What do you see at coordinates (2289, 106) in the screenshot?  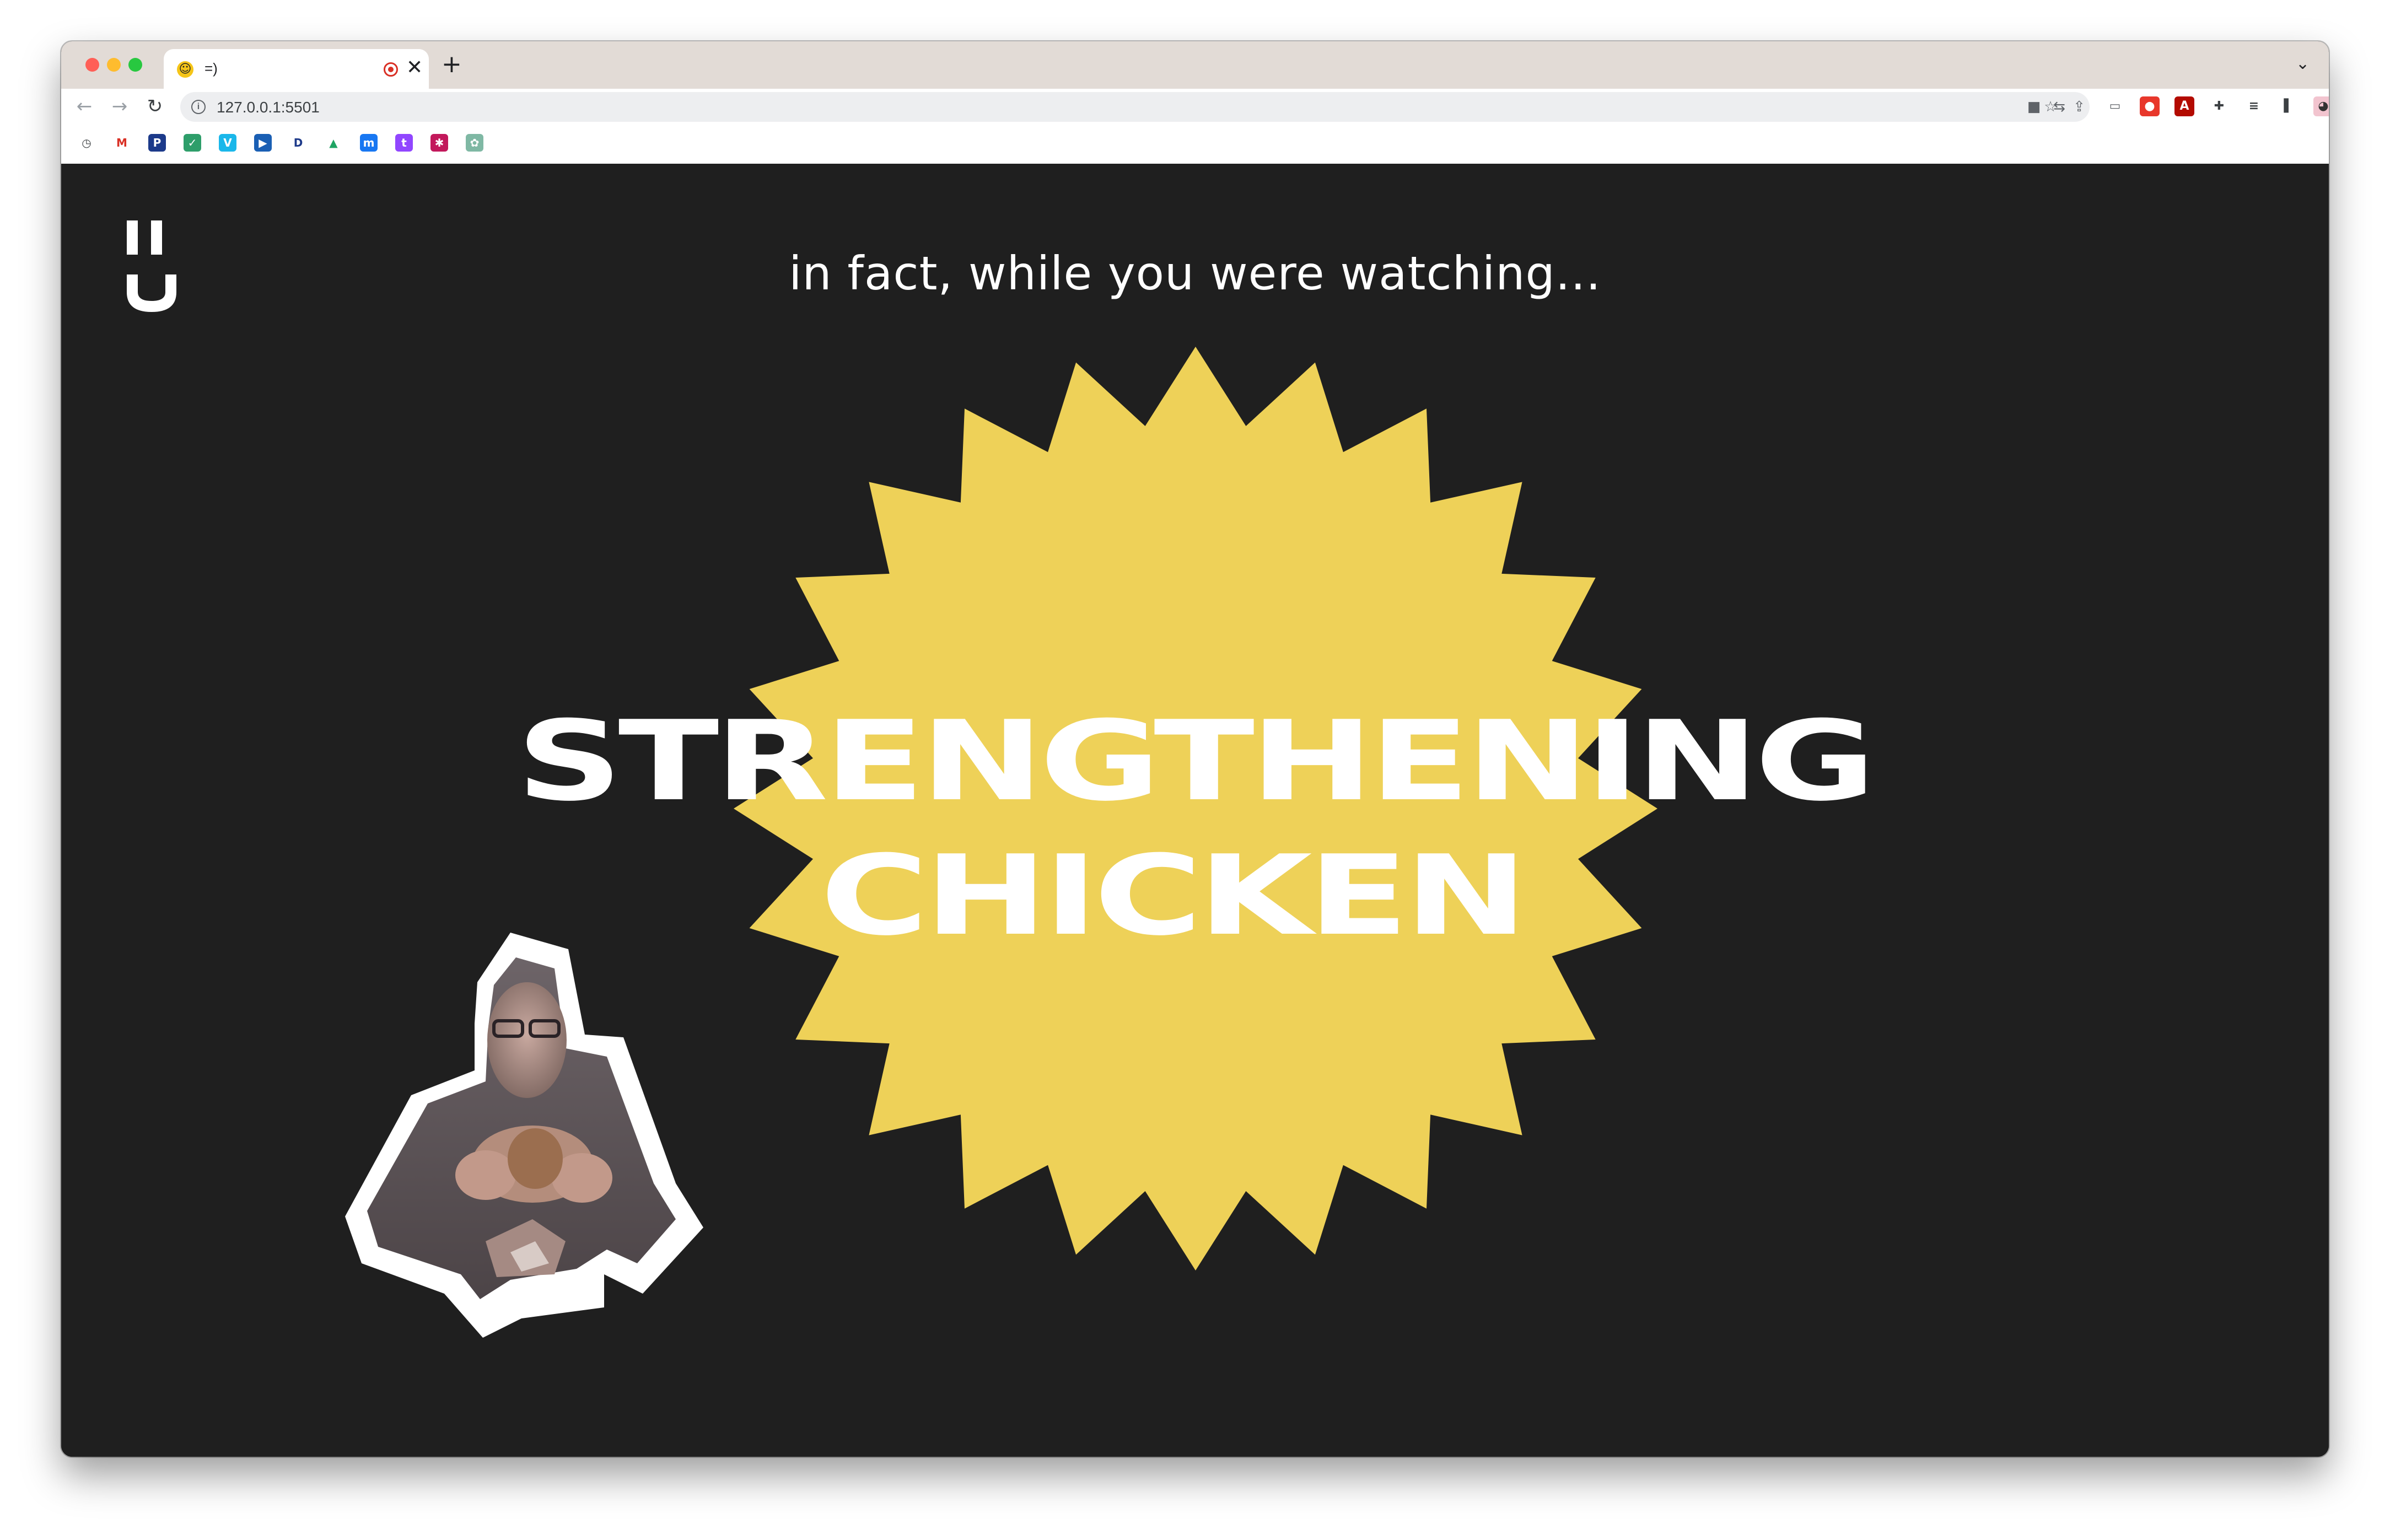 I see `side-panel-icon: ▌` at bounding box center [2289, 106].